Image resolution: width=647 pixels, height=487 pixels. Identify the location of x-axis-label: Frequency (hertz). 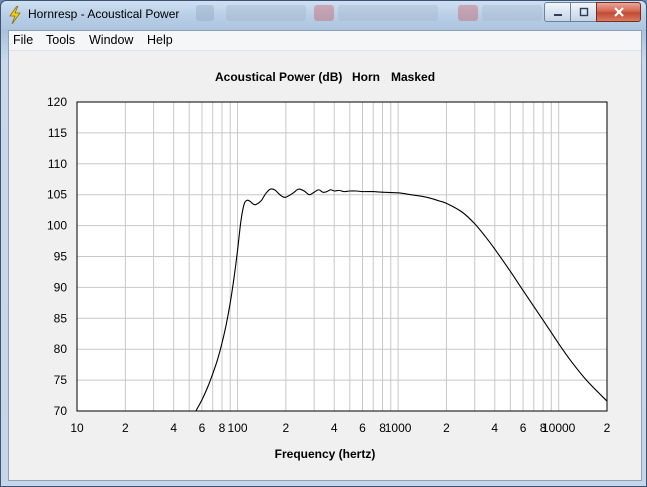
(325, 454).